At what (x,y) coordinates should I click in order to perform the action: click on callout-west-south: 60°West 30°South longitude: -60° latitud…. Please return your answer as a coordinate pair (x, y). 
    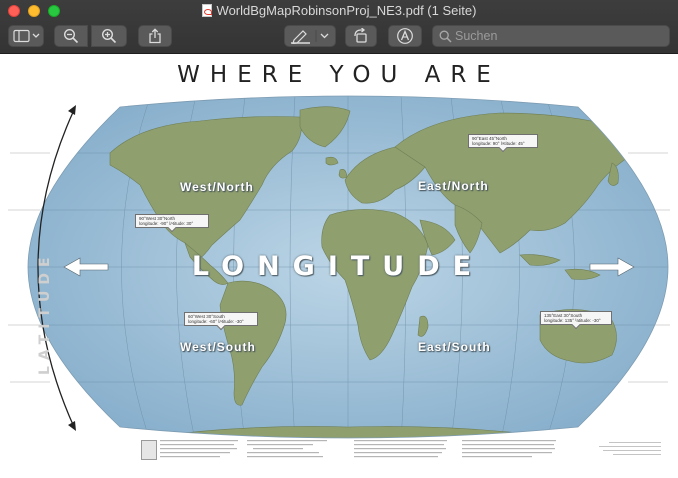
    Looking at the image, I should click on (221, 319).